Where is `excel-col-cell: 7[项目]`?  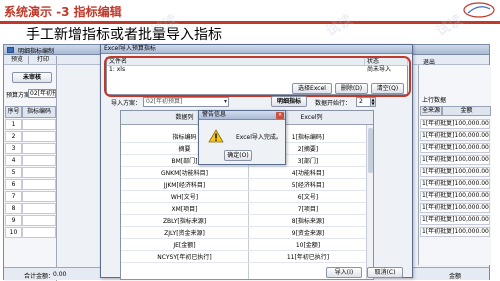
excel-col-cell: 7[项目] is located at coordinates (308, 209).